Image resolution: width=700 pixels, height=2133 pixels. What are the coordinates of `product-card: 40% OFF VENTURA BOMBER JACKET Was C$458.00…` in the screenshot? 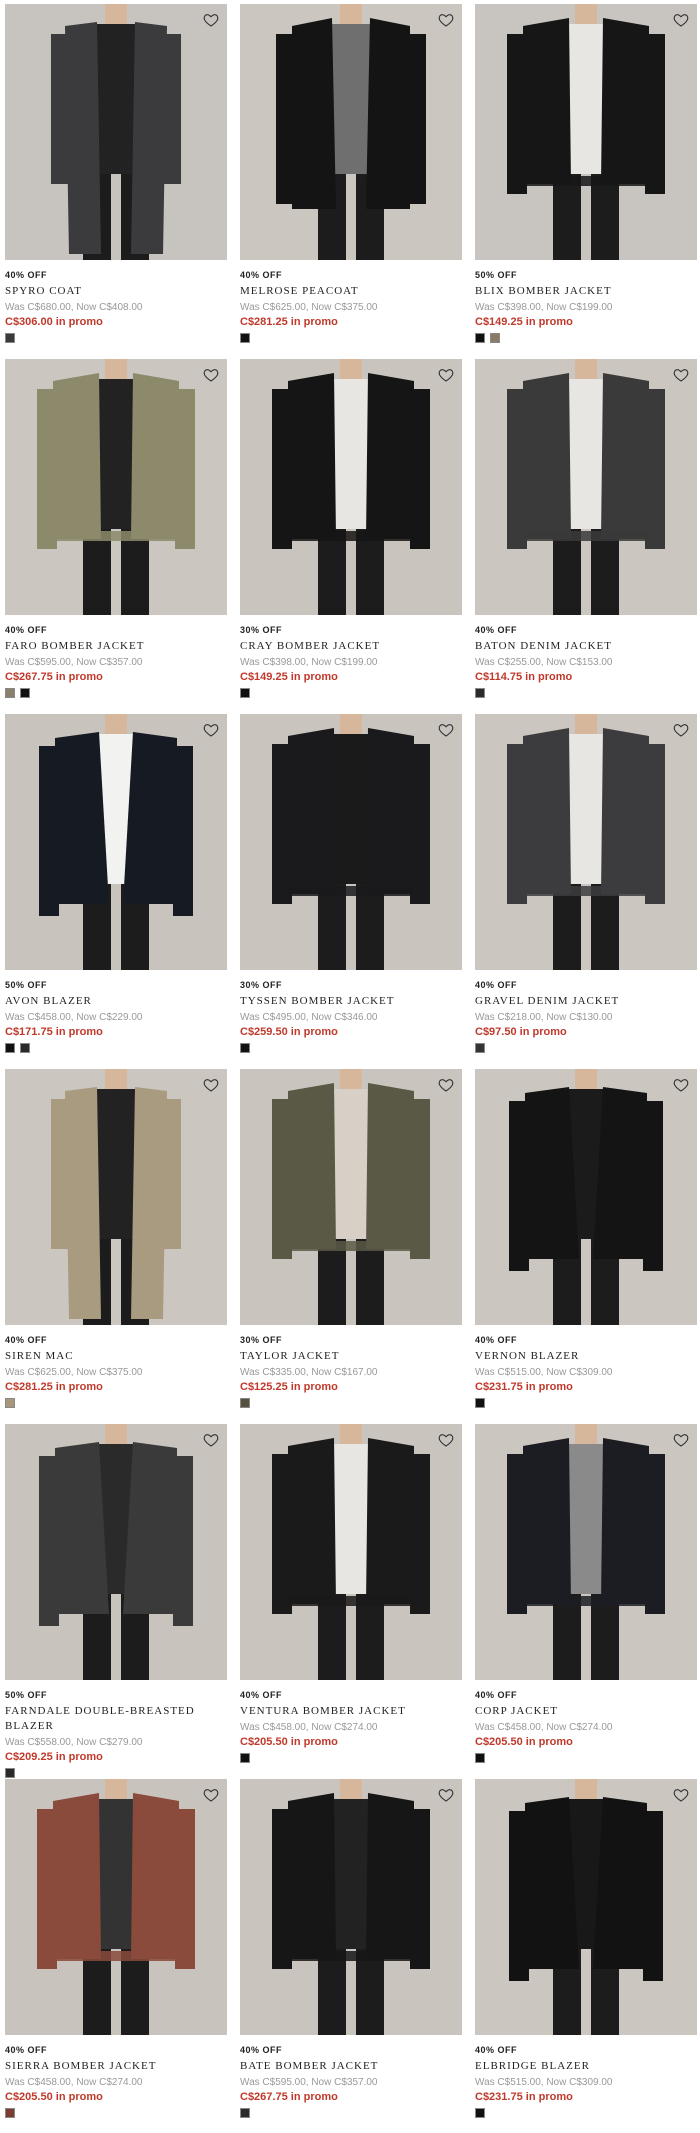 It's located at (351, 1597).